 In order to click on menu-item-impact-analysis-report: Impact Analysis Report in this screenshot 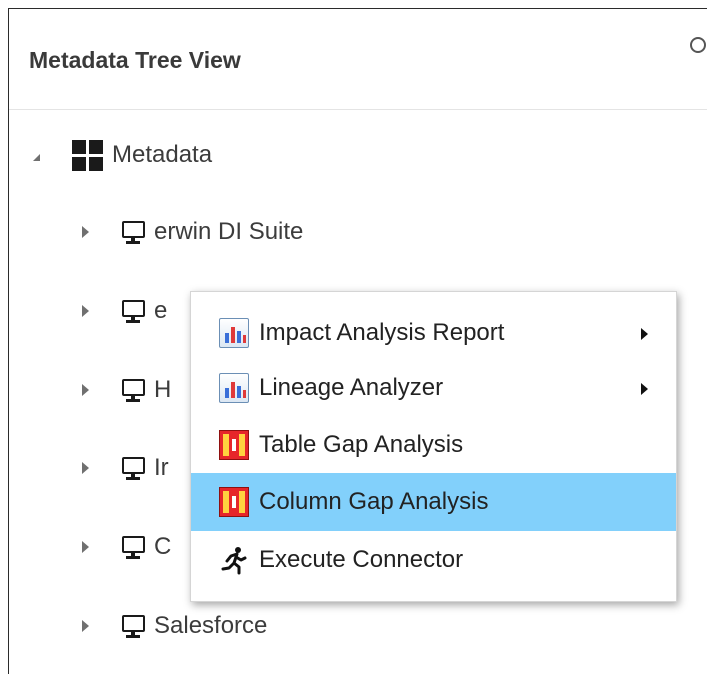, I will do `click(433, 333)`.